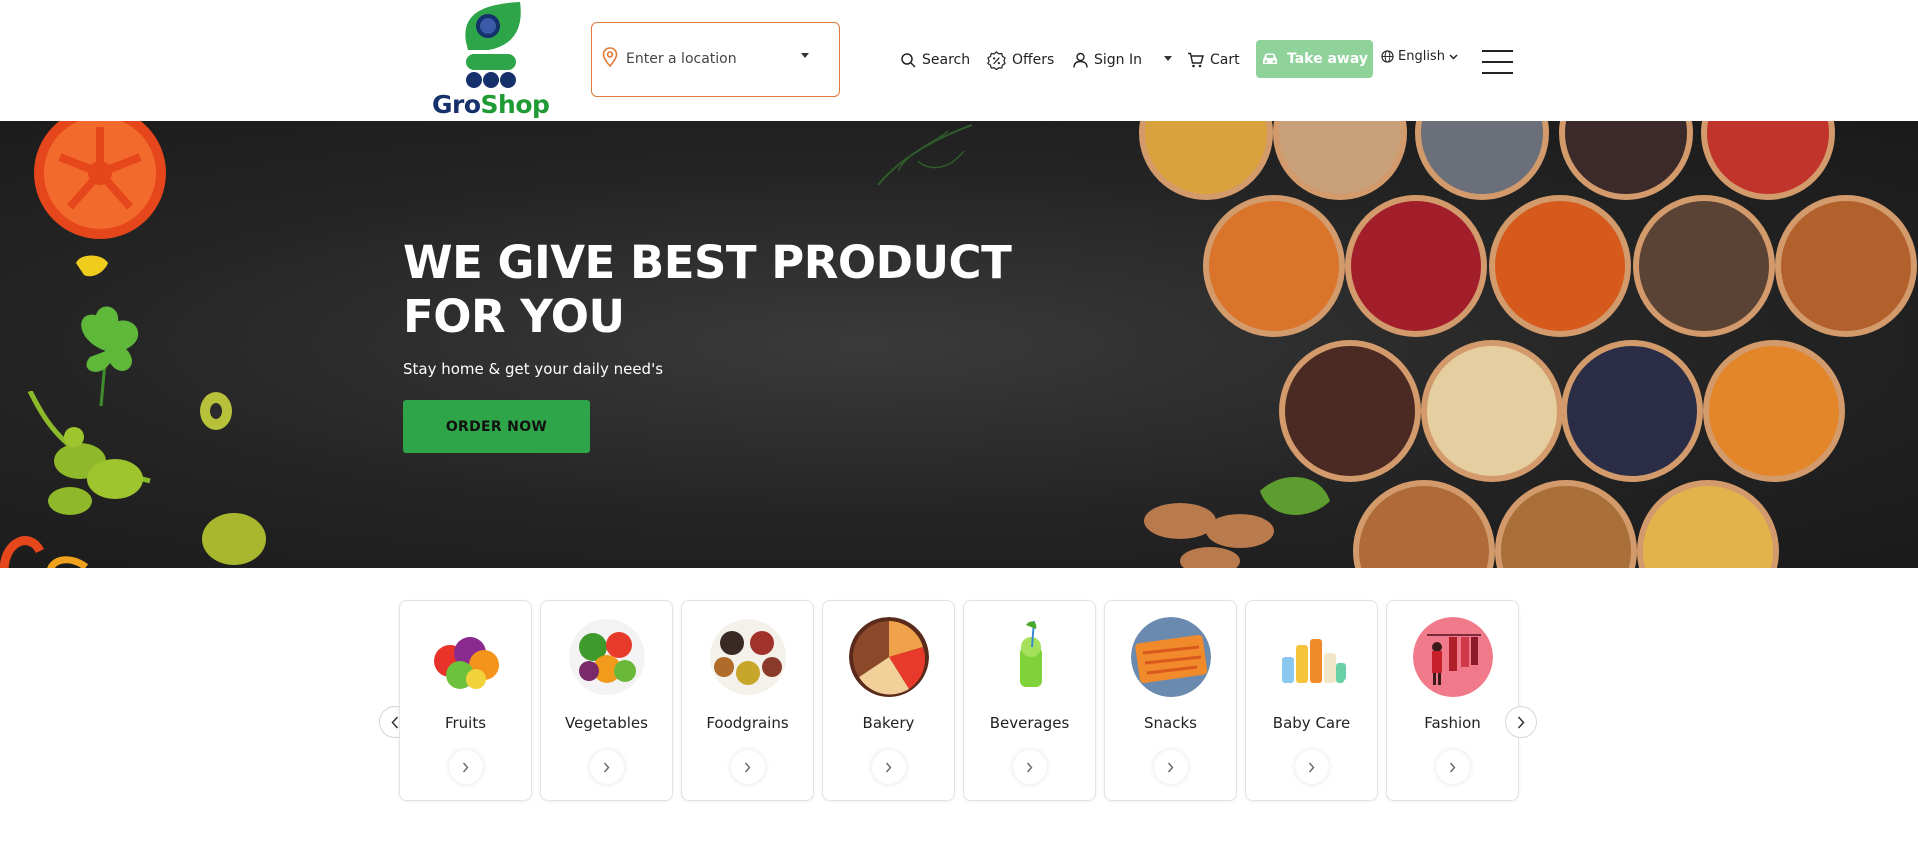 This screenshot has width=1918, height=843. I want to click on discount-badge-icon, so click(996, 60).